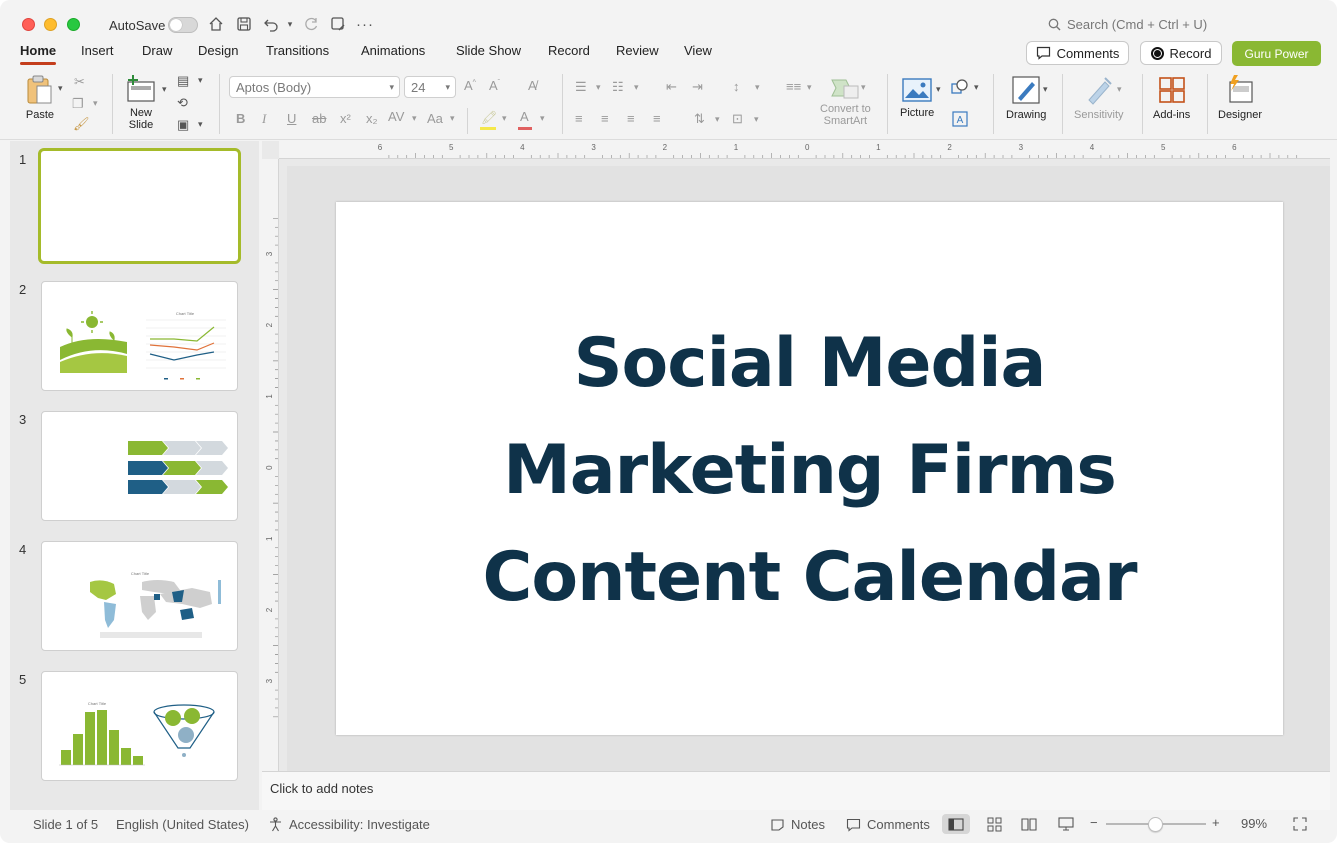 The width and height of the screenshot is (1337, 843). Describe the element at coordinates (488, 50) in the screenshot. I see `tab-slide-show: Slide Show` at that location.